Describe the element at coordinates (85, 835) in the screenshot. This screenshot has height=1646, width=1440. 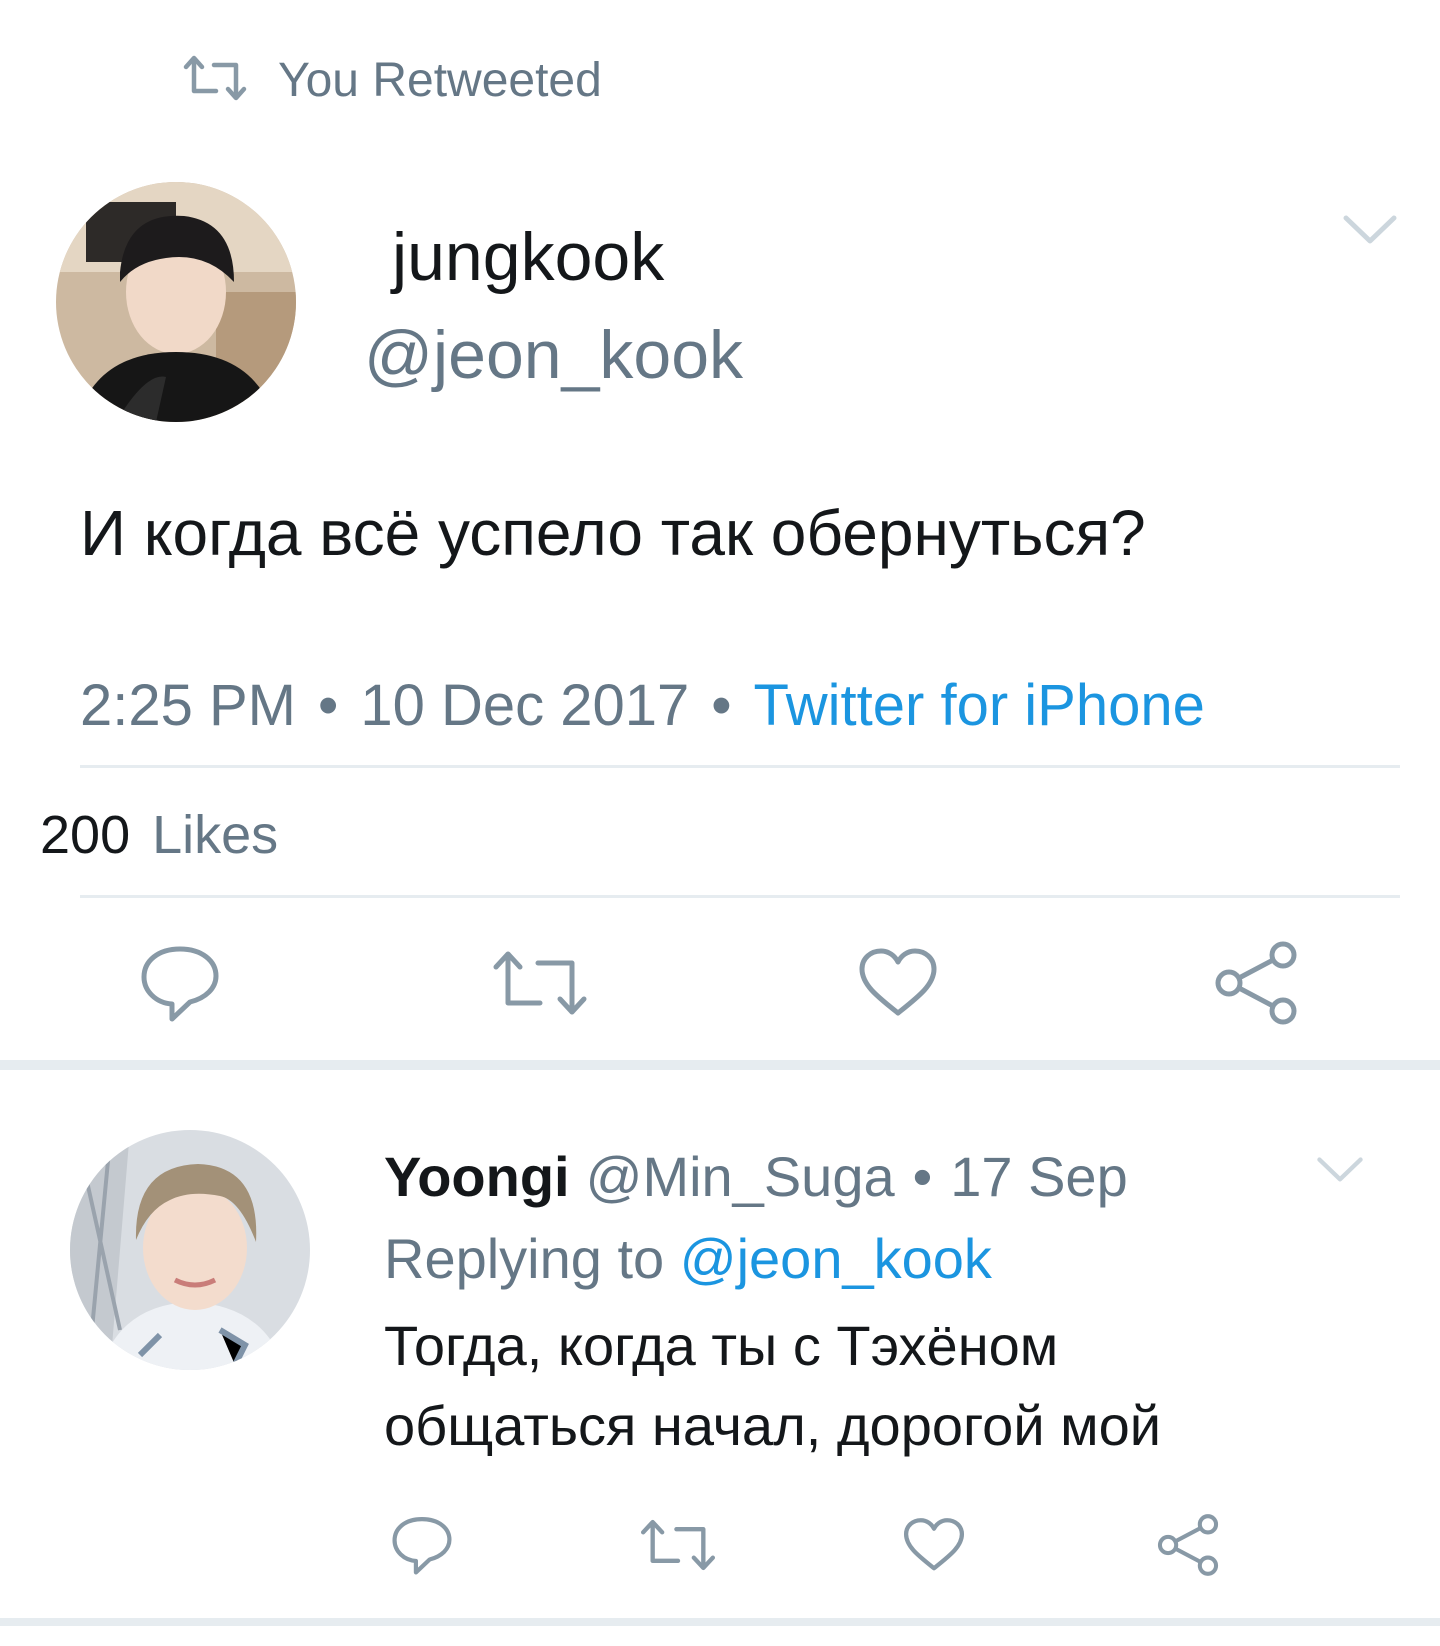
I see `likes-count: 200` at that location.